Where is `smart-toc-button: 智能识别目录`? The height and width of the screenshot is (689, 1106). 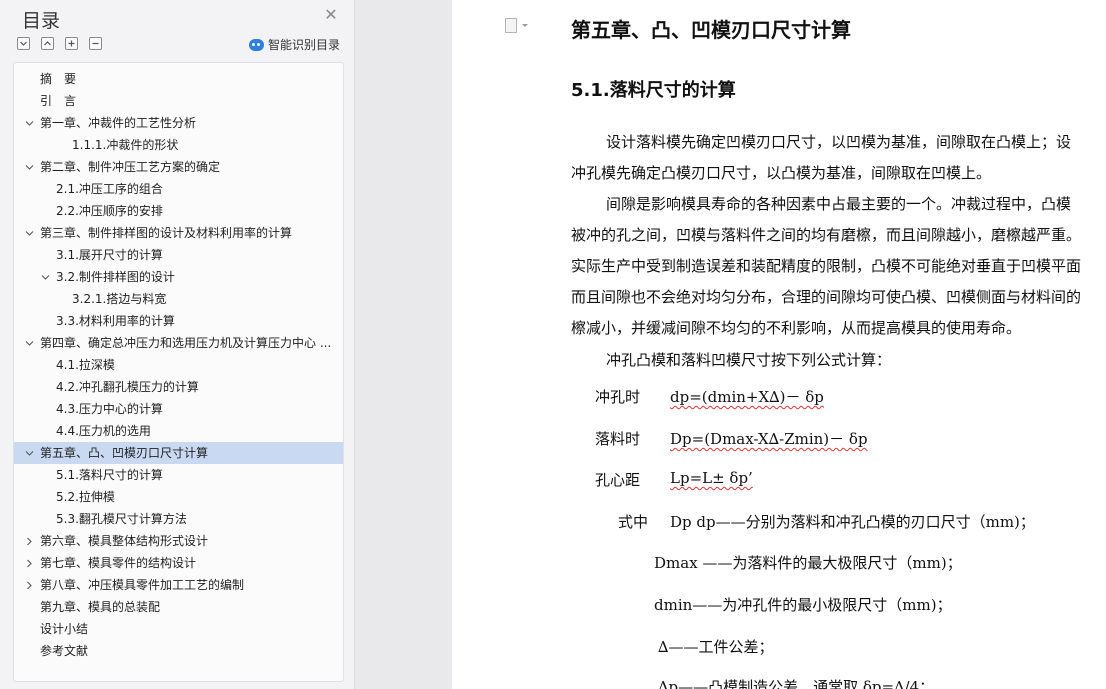
smart-toc-button: 智能识别目录 is located at coordinates (294, 44).